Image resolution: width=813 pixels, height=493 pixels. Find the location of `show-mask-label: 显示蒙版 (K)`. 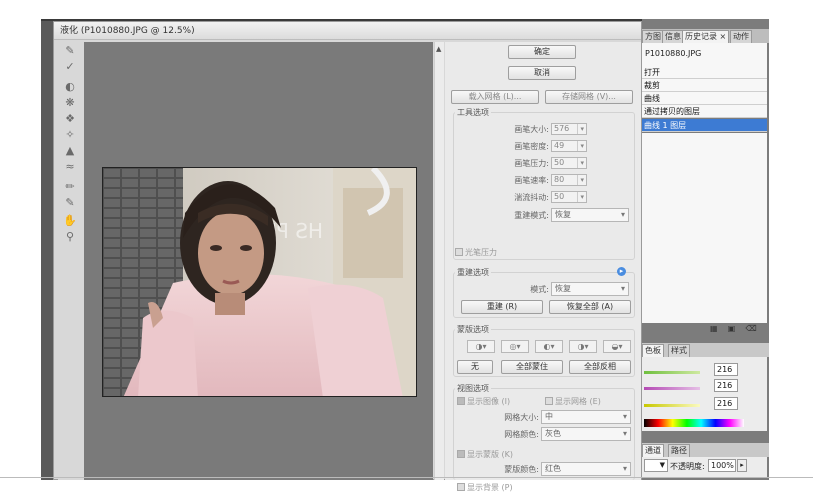

show-mask-label: 显示蒙版 (K) is located at coordinates (490, 454).